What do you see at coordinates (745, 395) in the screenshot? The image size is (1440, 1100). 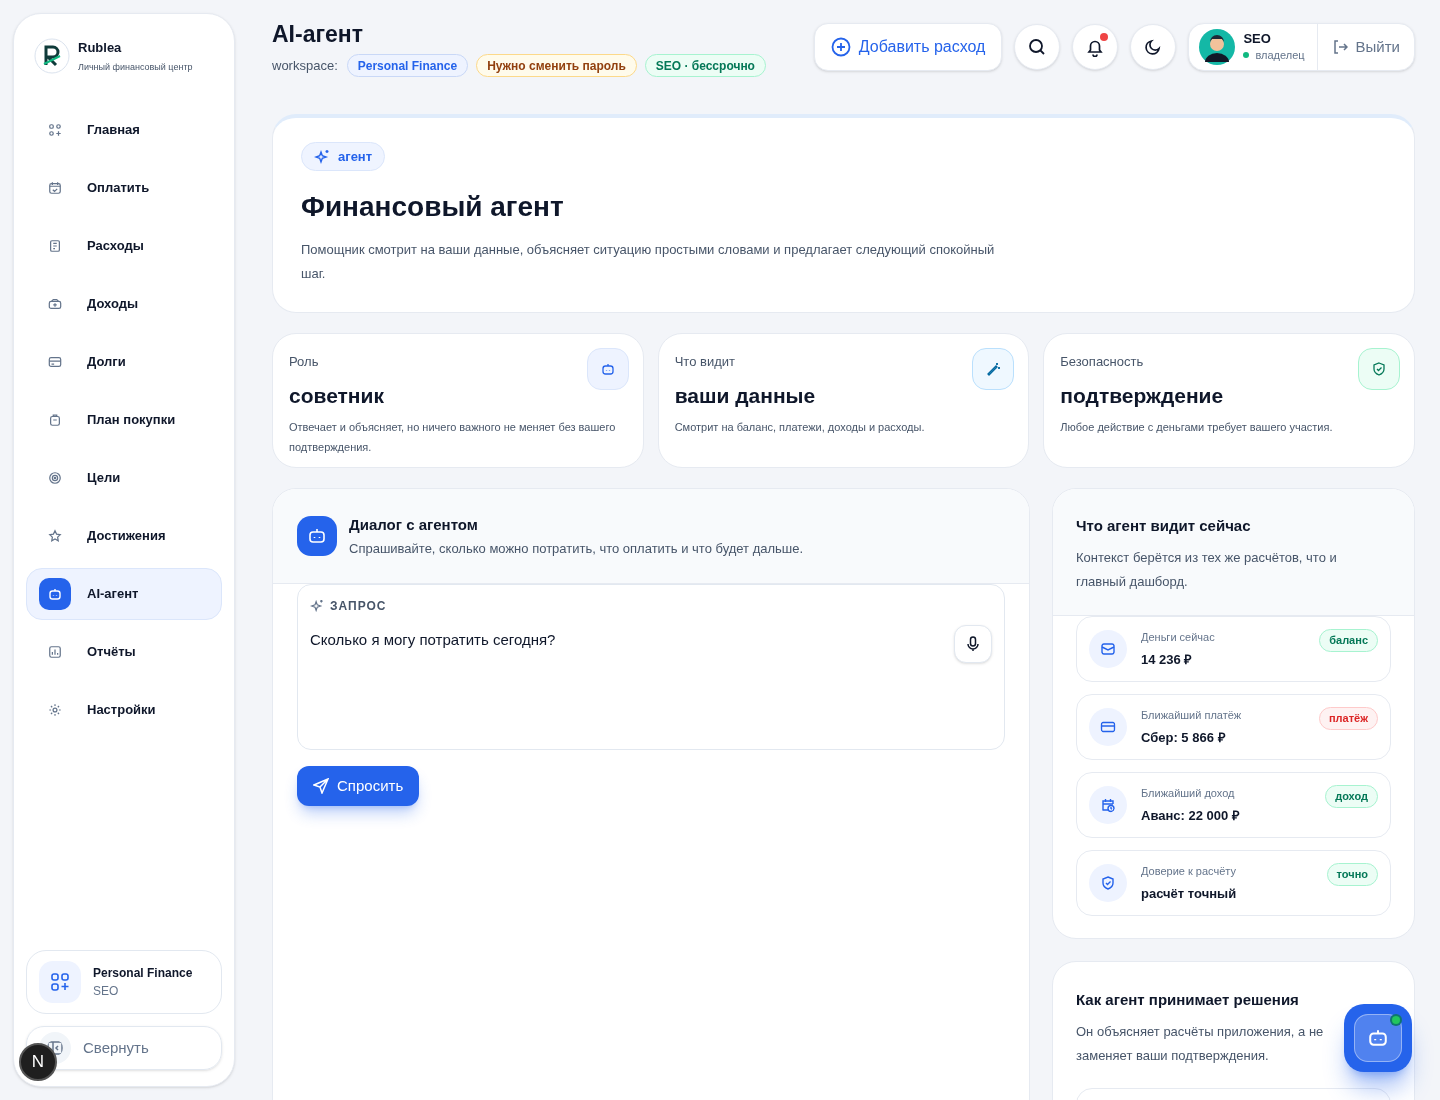 I see `stat-value: ваши данные` at bounding box center [745, 395].